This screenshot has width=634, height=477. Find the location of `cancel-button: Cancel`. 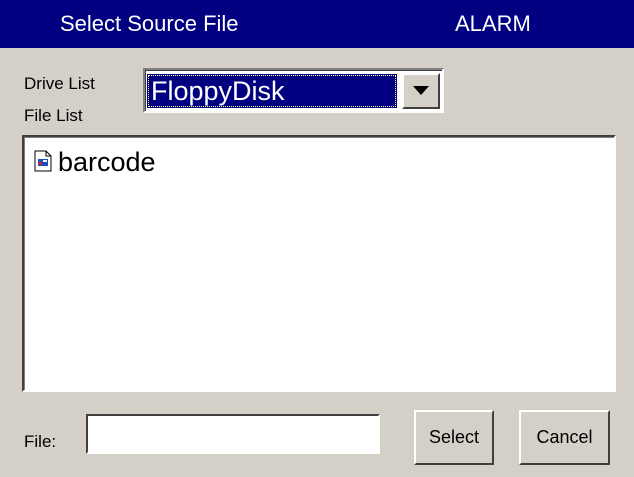

cancel-button: Cancel is located at coordinates (564, 437).